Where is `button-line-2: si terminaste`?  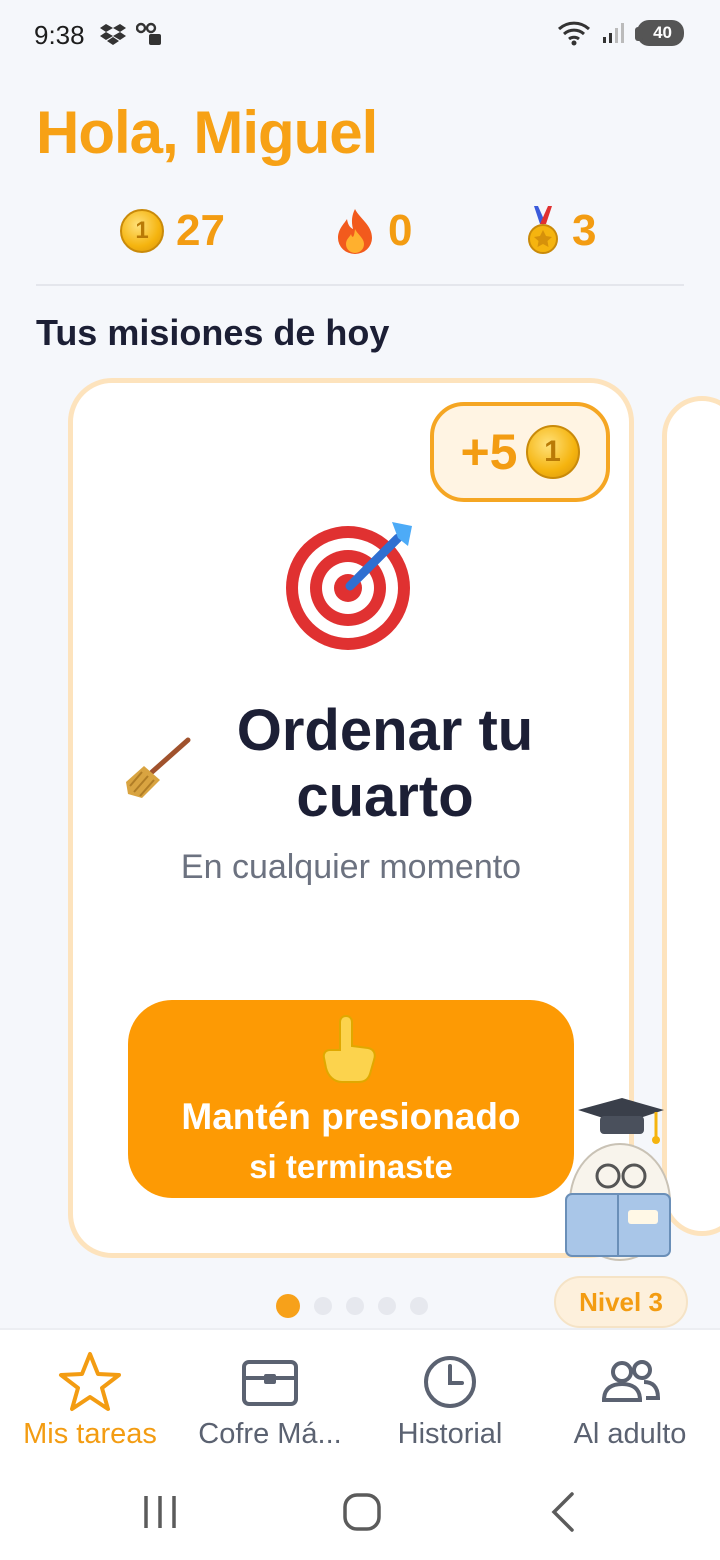
button-line-2: si terminaste is located at coordinates (351, 1166).